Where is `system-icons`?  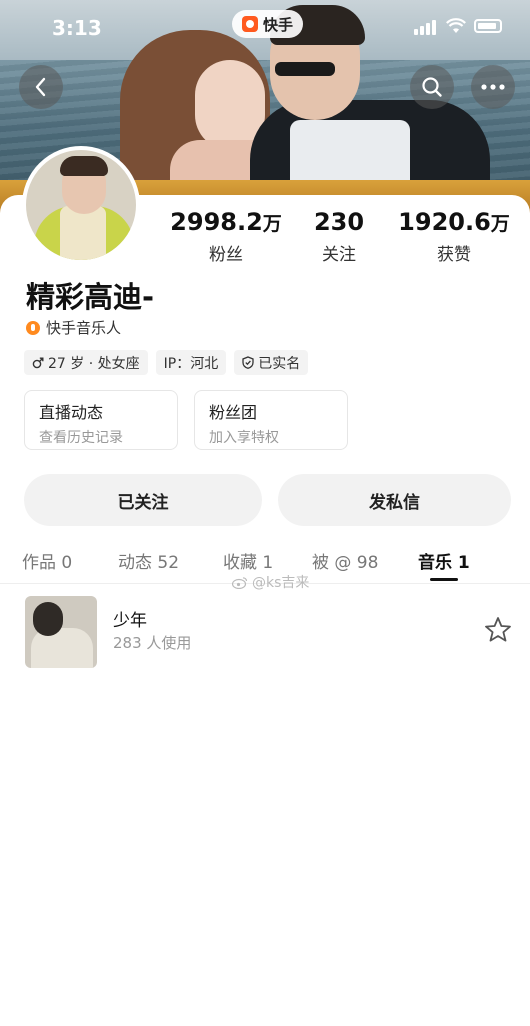
system-icons is located at coordinates (458, 25).